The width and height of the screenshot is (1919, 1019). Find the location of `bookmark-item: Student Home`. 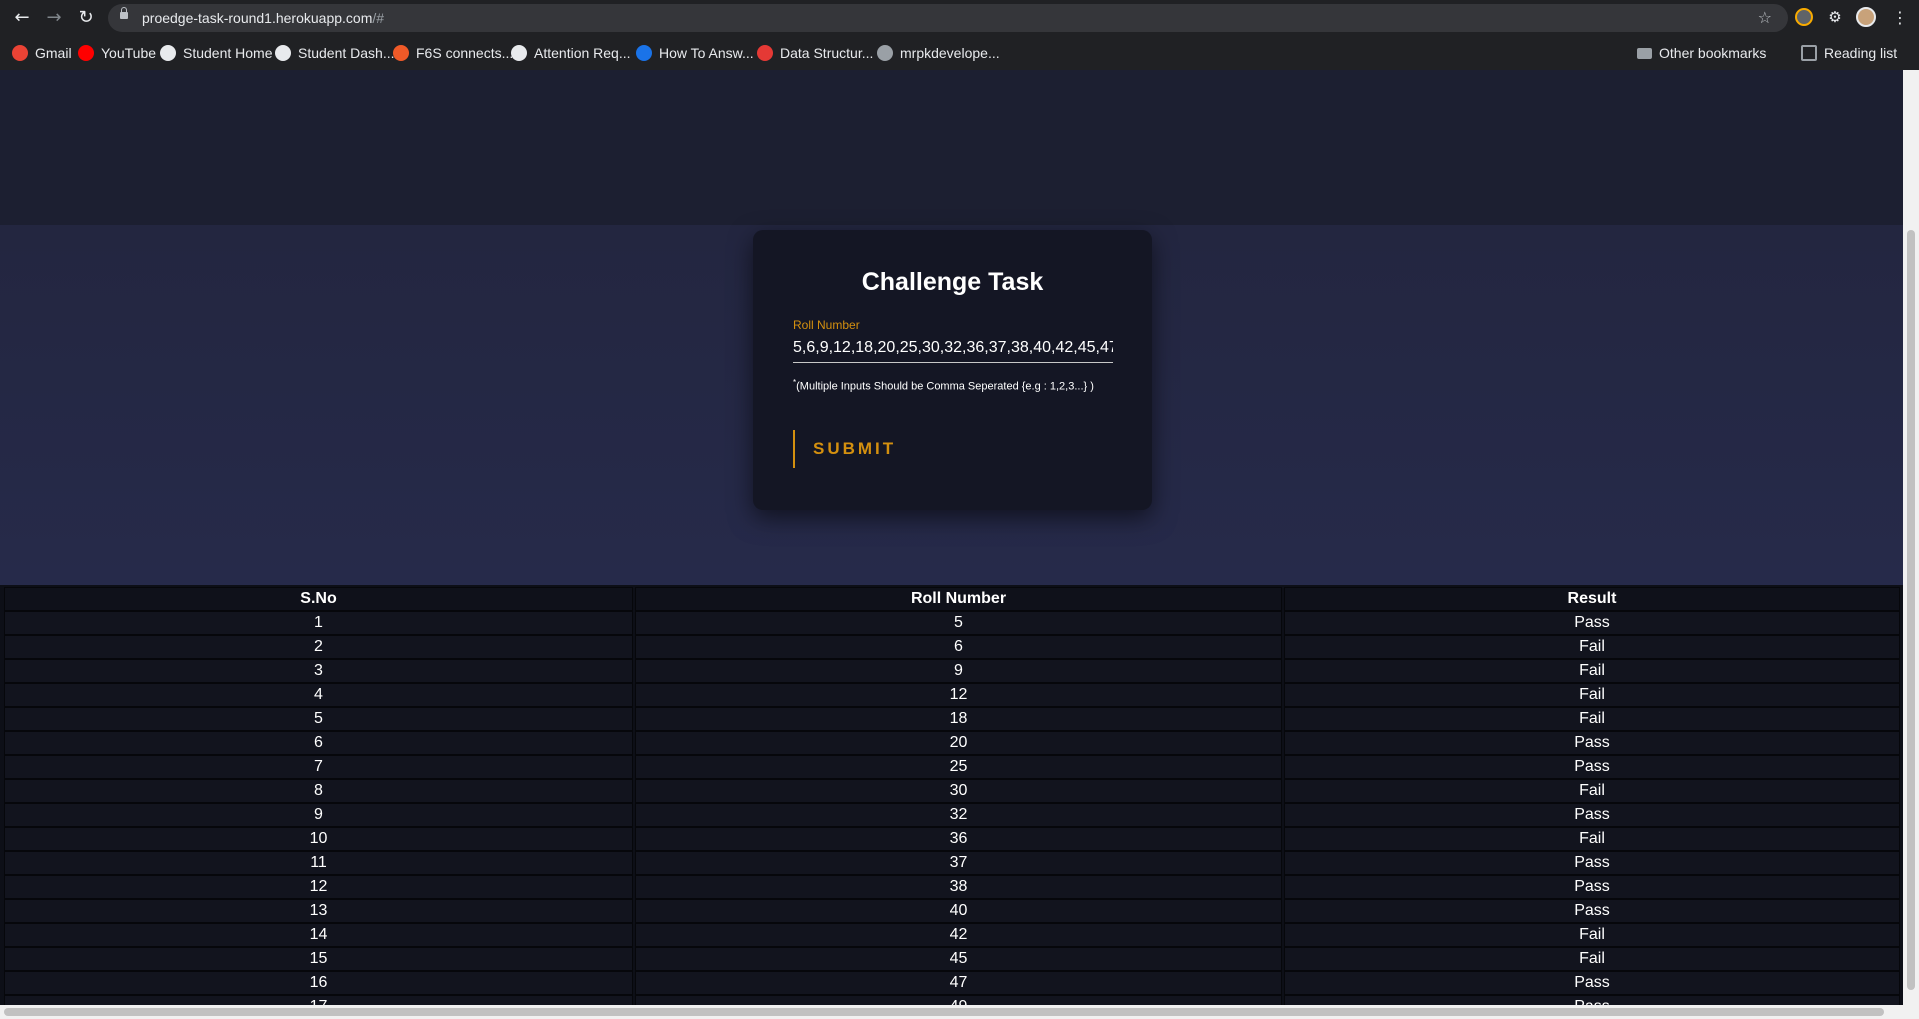

bookmark-item: Student Home is located at coordinates (216, 53).